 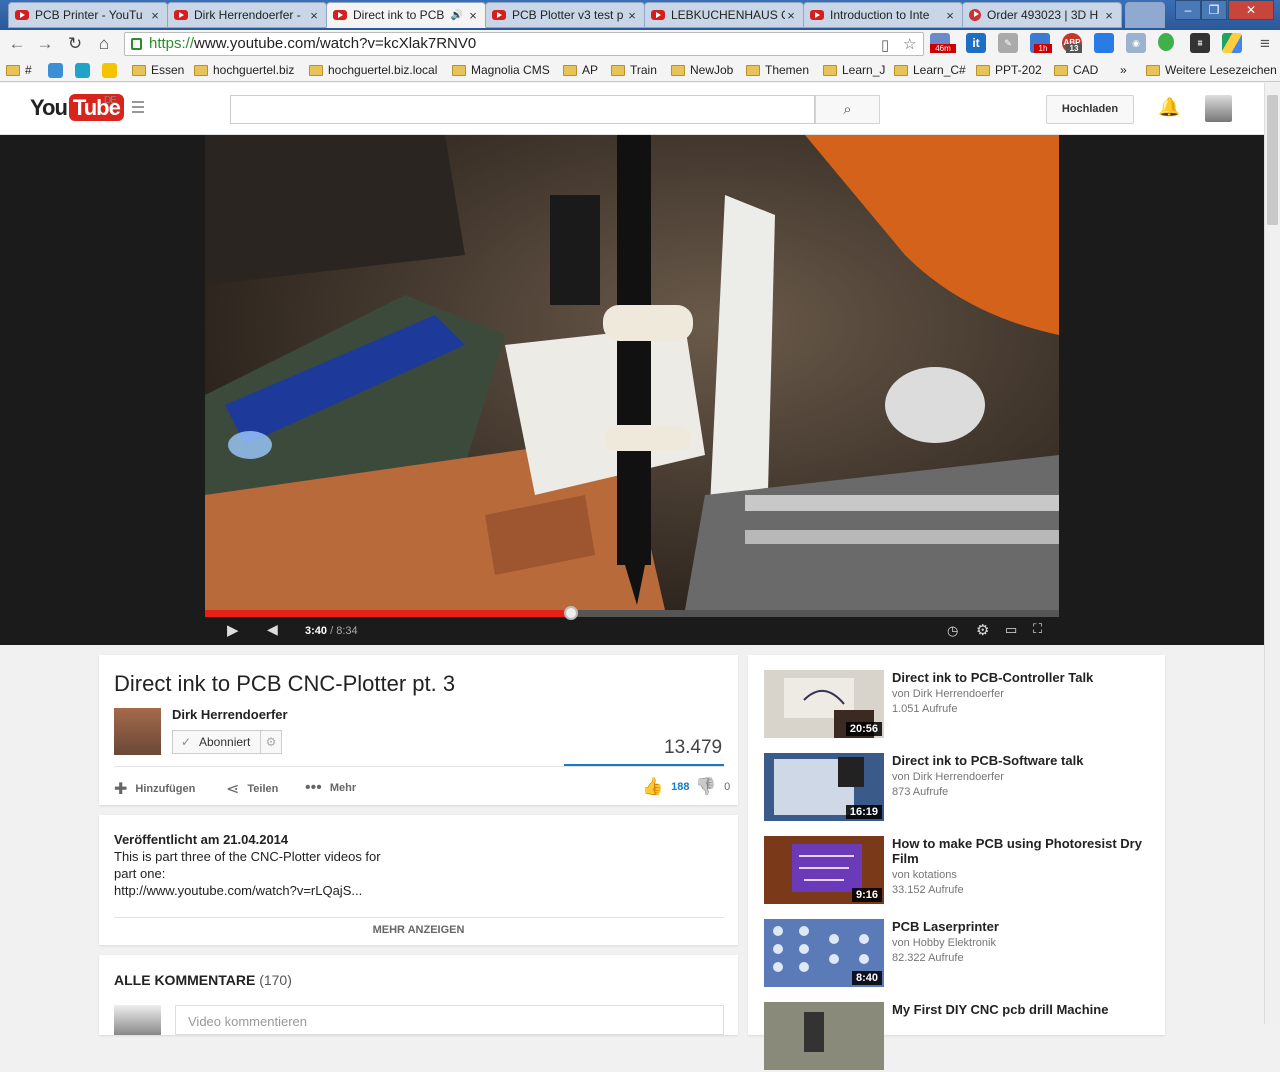 What do you see at coordinates (1136, 43) in the screenshot?
I see `camera-icon: ◉` at bounding box center [1136, 43].